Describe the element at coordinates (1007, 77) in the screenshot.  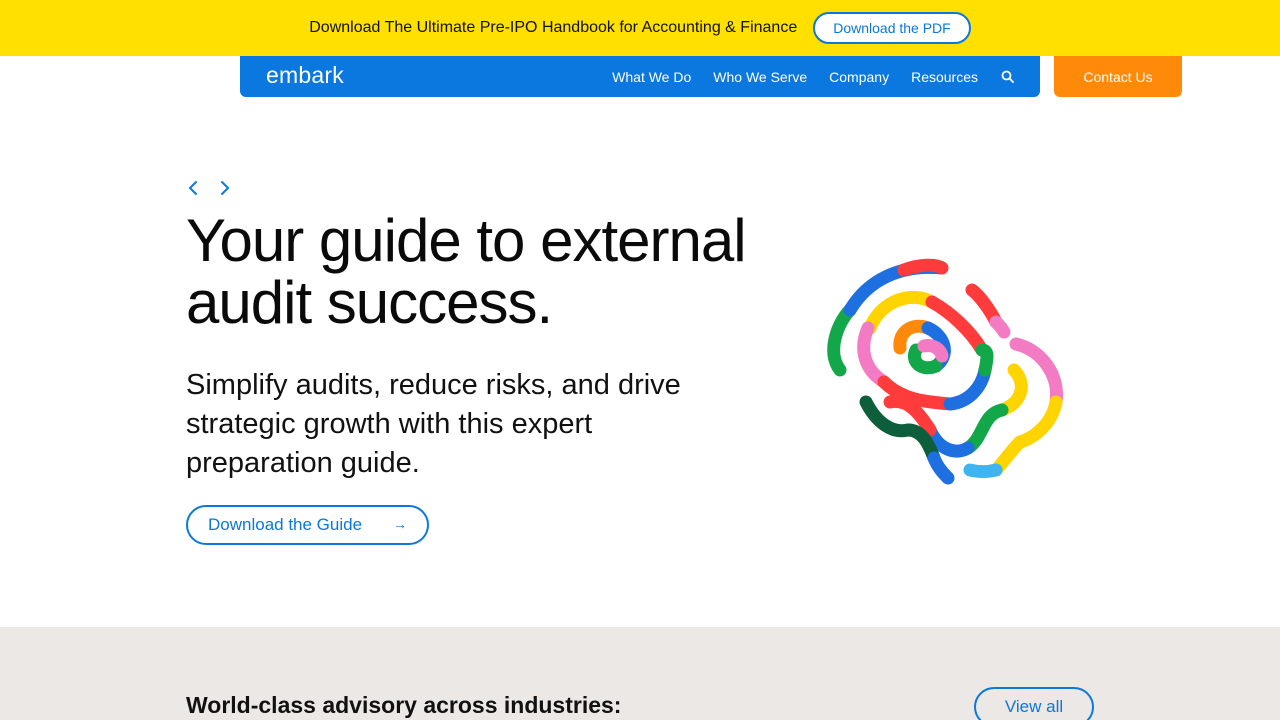
I see `search-icon` at that location.